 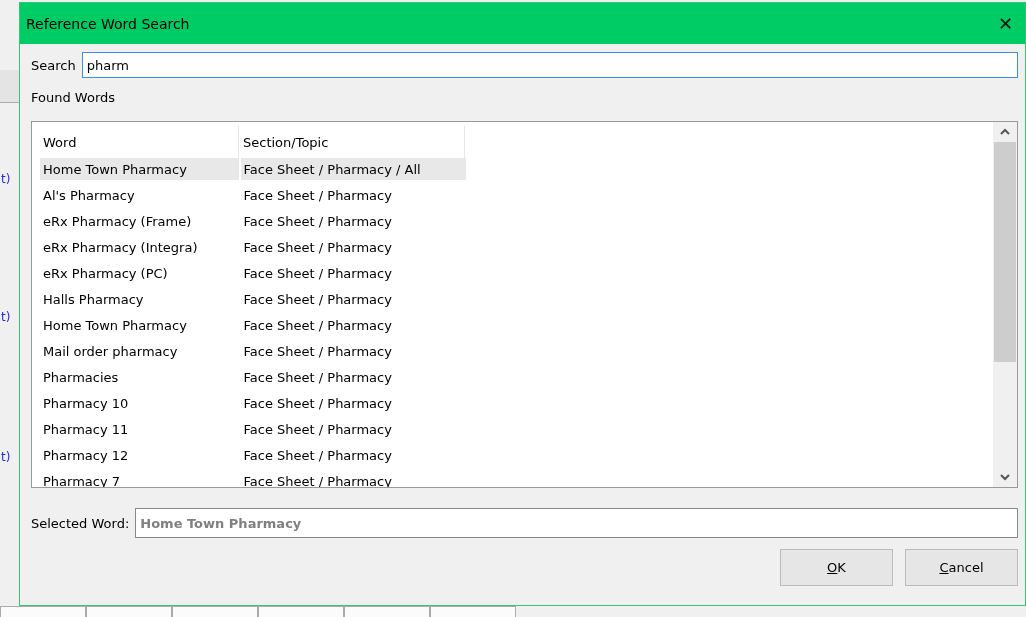 I want to click on list-row: Mail order pharmacy Face Sheet / Pharmacy, so click(x=253, y=351).